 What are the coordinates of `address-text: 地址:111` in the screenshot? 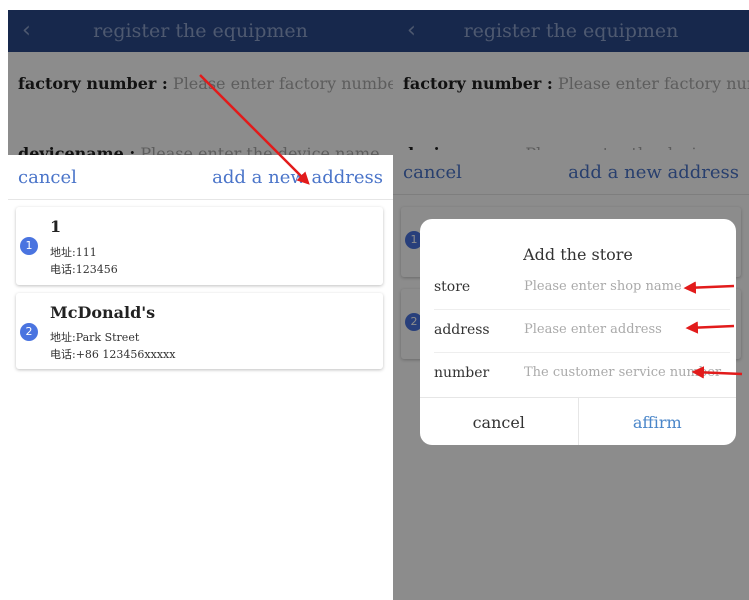 It's located at (73, 252).